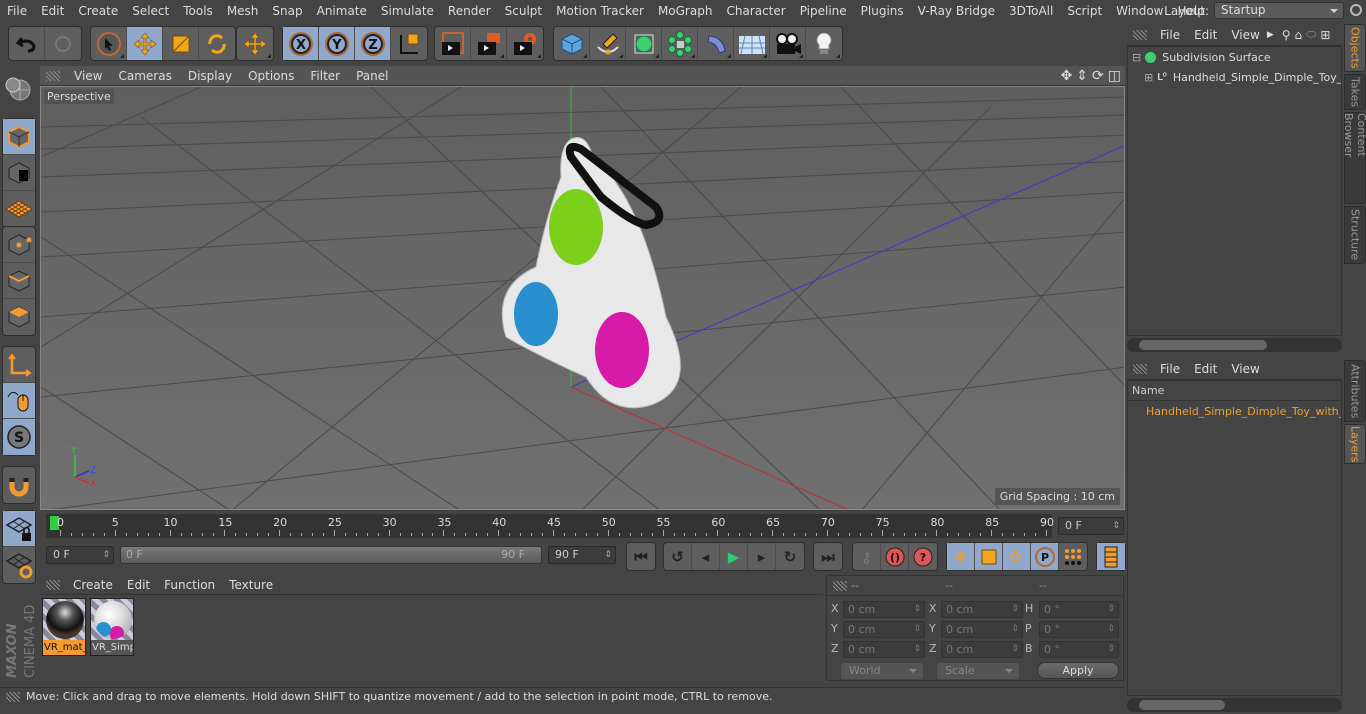 This screenshot has width=1366, height=714. I want to click on menu-edit: Edit, so click(52, 11).